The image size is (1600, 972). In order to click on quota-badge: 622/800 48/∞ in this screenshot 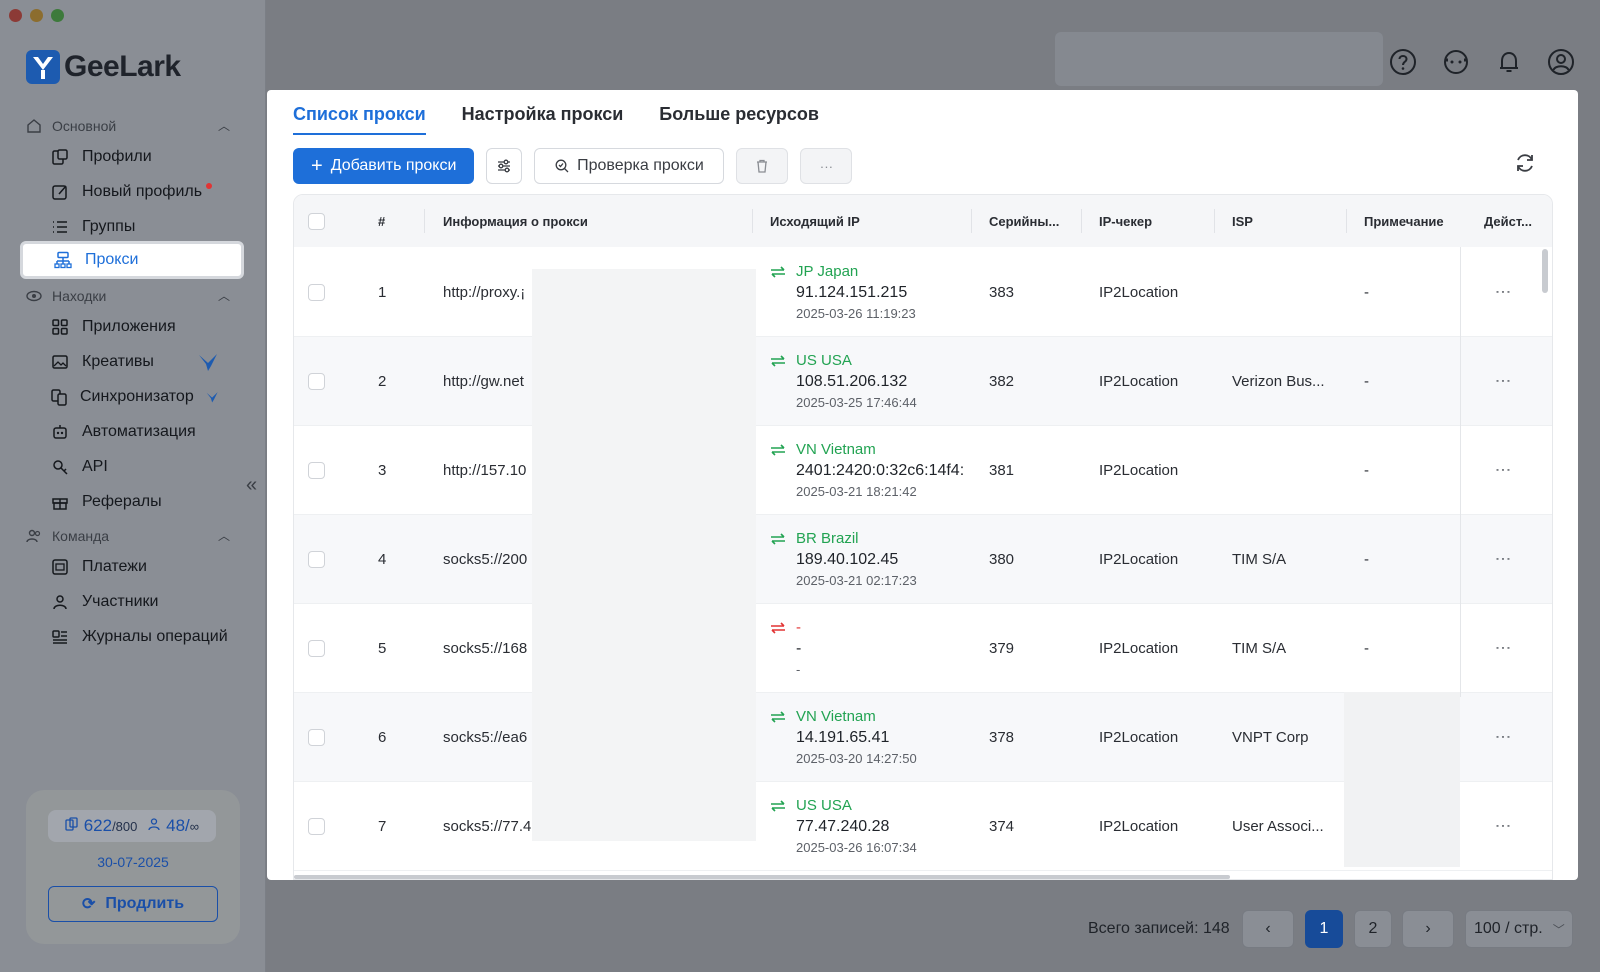, I will do `click(132, 826)`.